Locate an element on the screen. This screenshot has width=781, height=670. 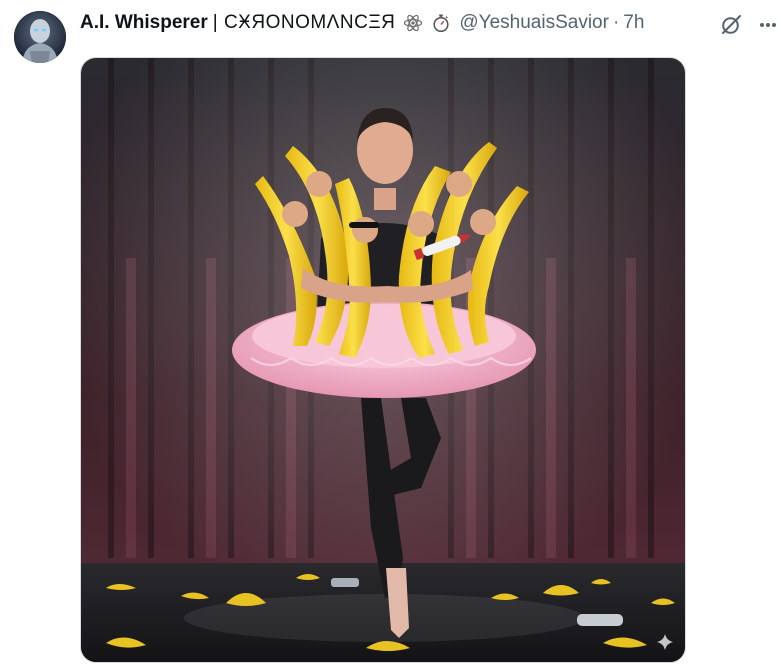
avatar is located at coordinates (40, 37).